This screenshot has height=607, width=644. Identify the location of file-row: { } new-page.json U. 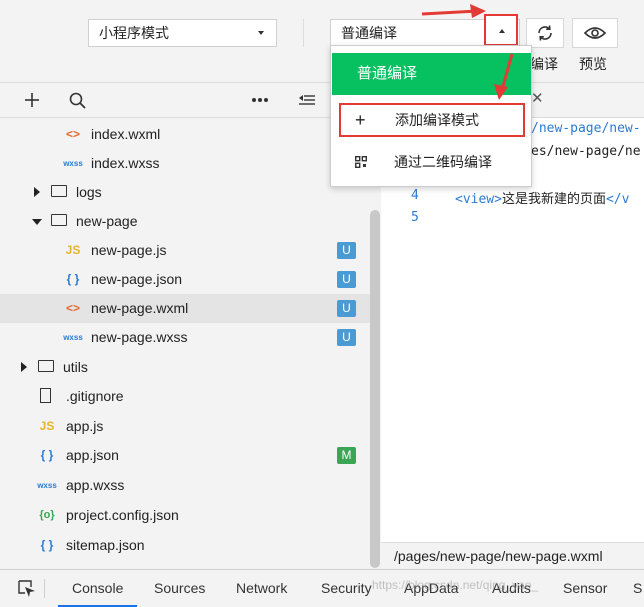
(185, 279).